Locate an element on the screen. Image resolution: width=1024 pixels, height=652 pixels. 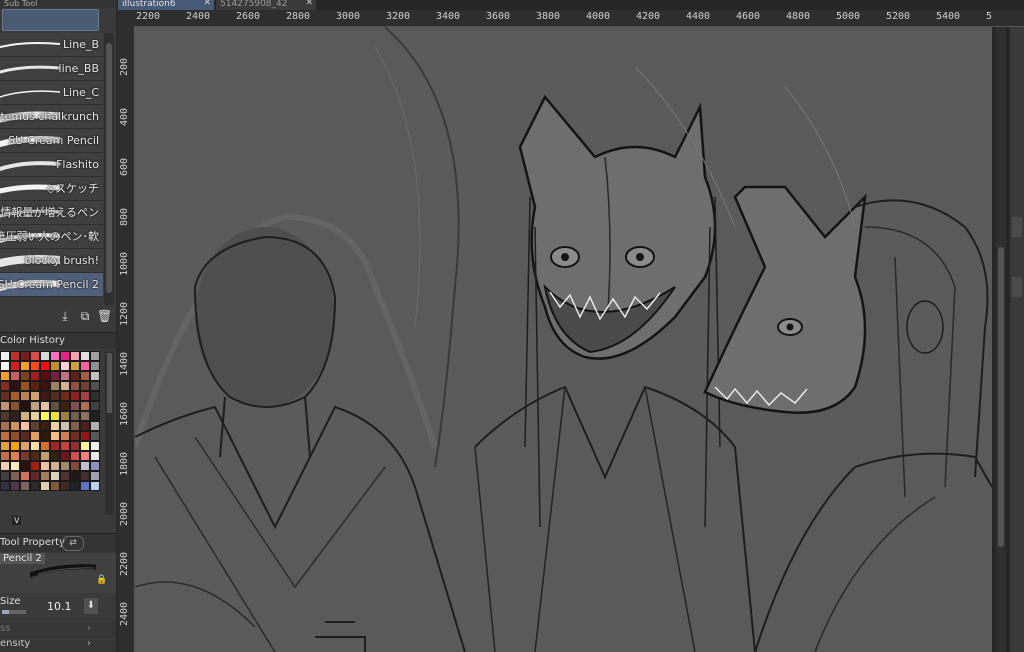
color-history-scrollbar is located at coordinates (109, 433).